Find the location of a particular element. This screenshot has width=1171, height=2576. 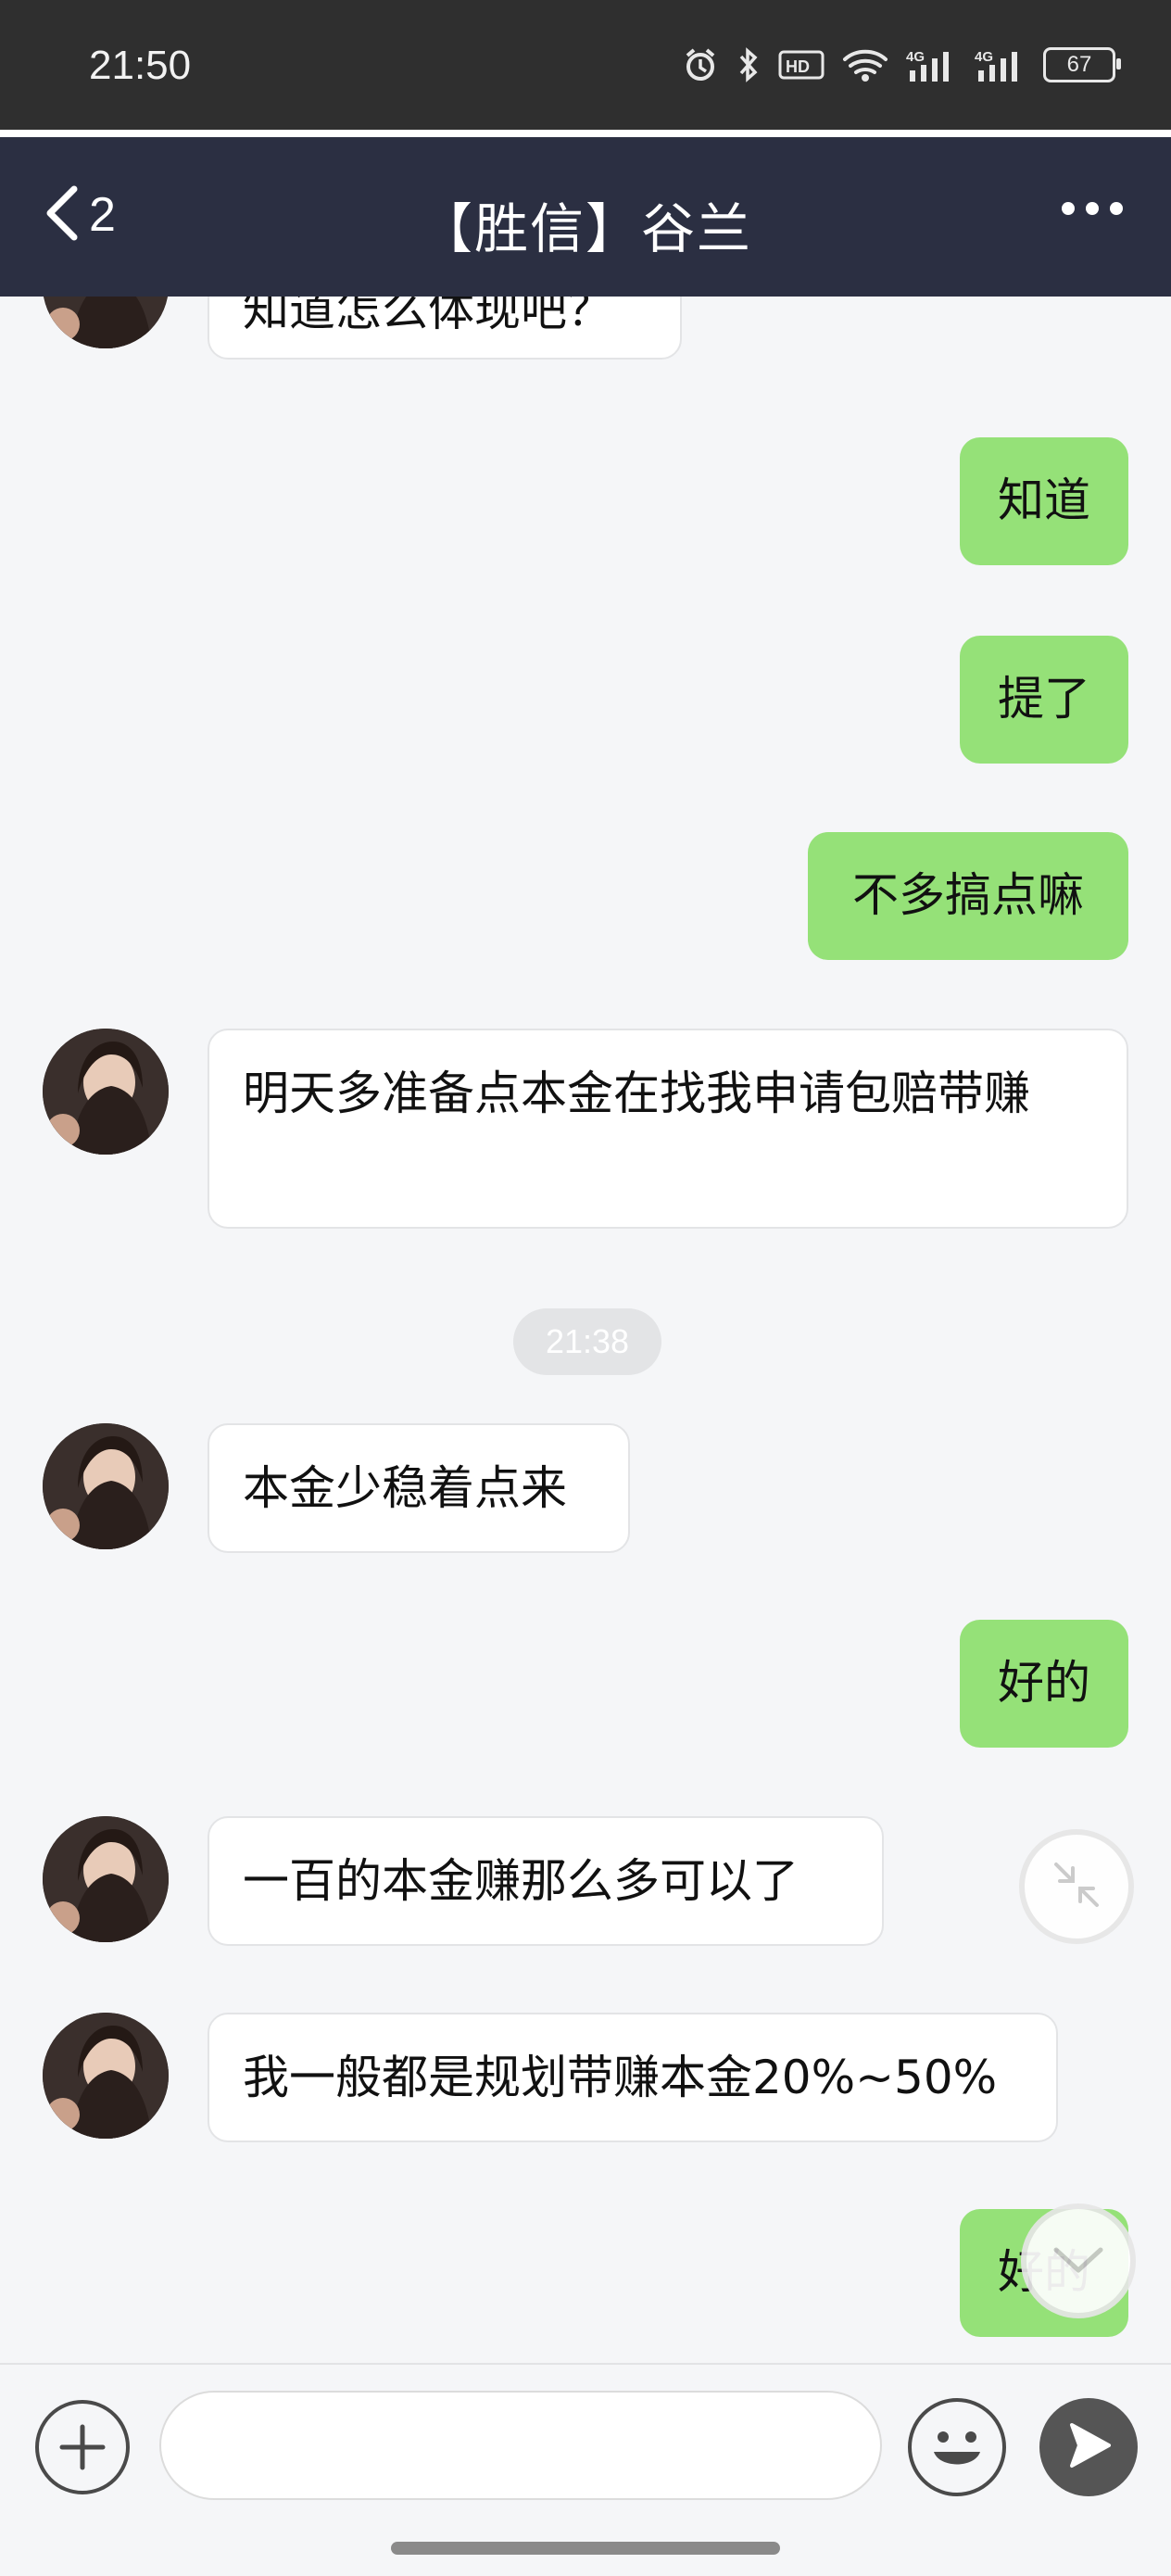

chat-header: 2 【胜信】谷兰 is located at coordinates (585, 217).